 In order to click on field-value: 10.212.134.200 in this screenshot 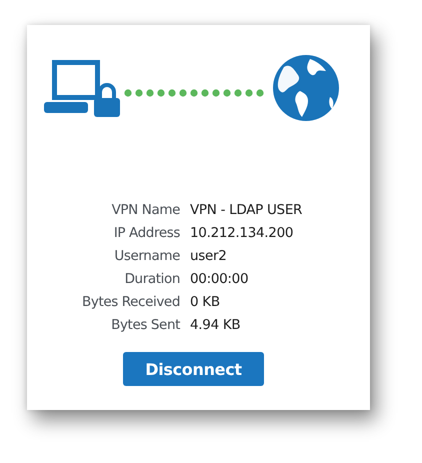, I will do `click(242, 233)`.